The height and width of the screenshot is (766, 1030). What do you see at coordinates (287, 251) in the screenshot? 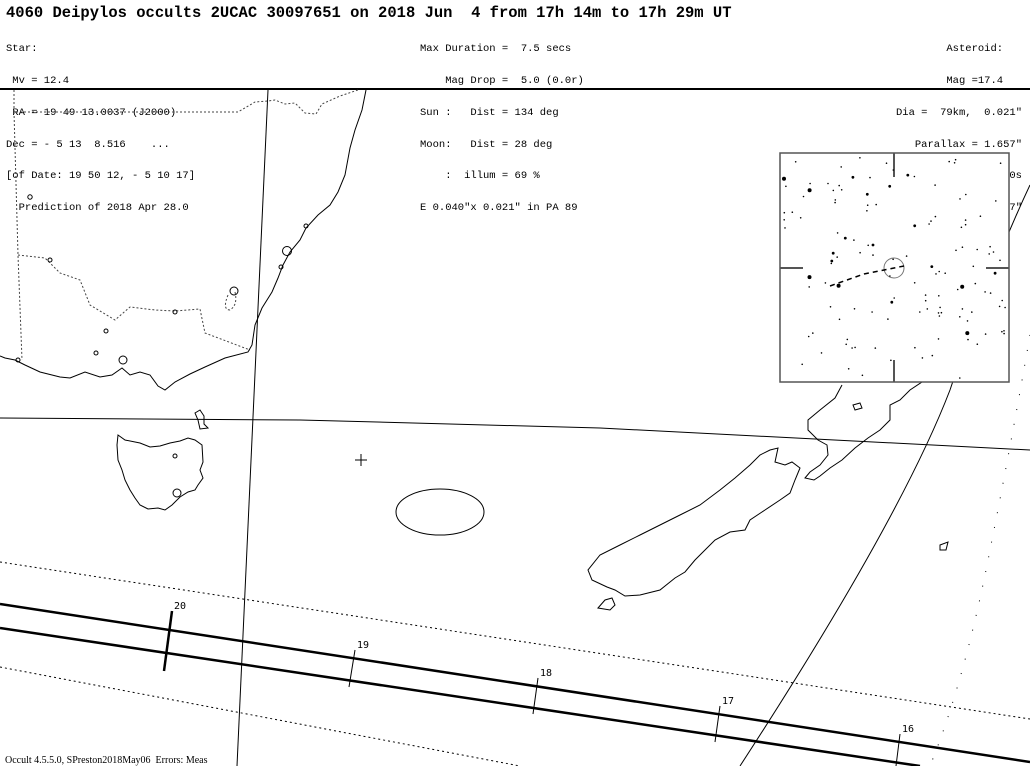
I see `city-marker-sydney` at bounding box center [287, 251].